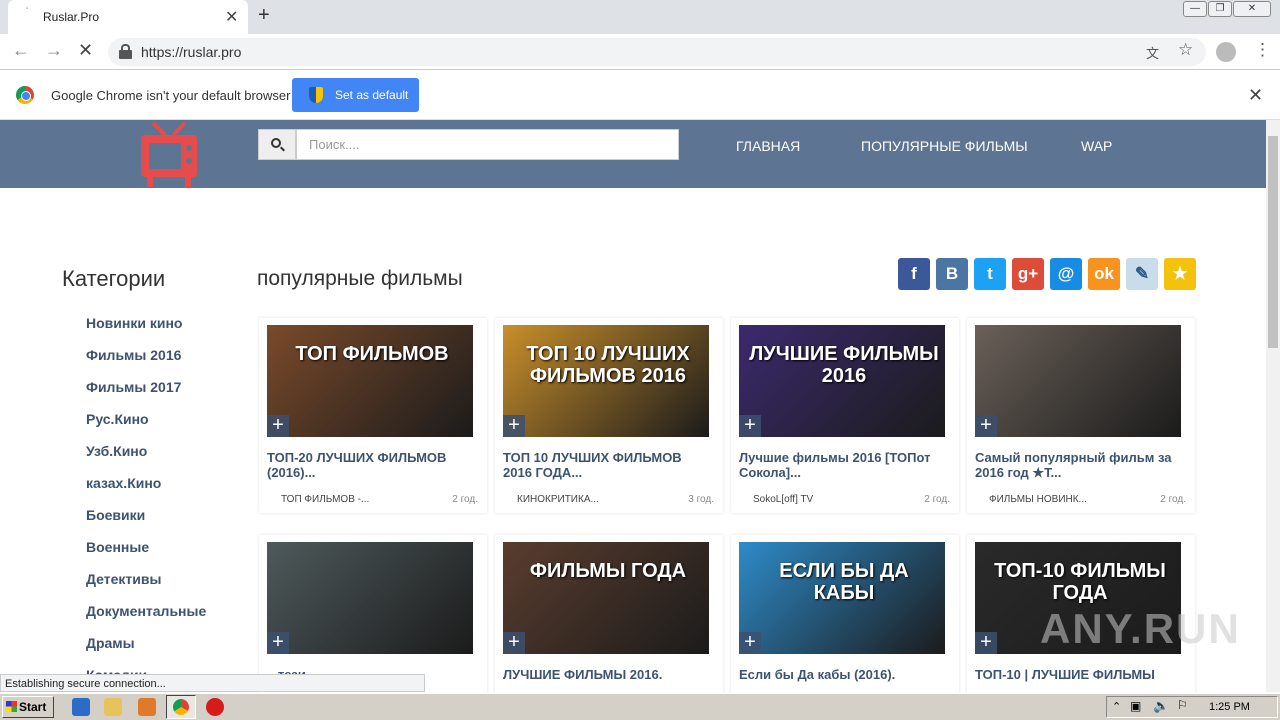 The width and height of the screenshot is (1280, 720). I want to click on video-thumbnail: ТОП ФИЛЬМОВ, so click(370, 381).